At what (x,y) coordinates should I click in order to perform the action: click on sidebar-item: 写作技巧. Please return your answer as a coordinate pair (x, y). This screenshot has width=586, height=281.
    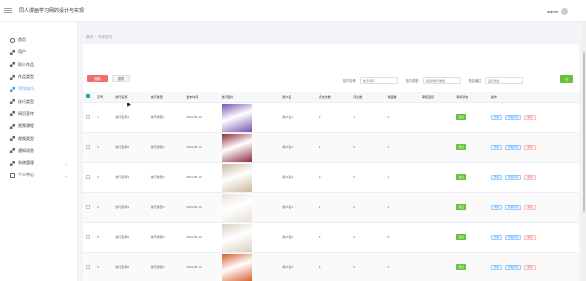
    Looking at the image, I should click on (38, 89).